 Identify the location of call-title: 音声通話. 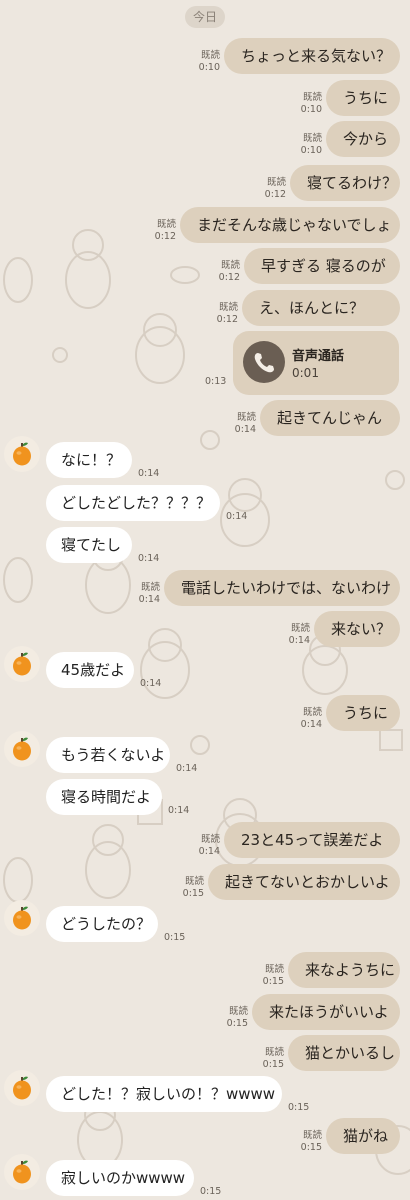
(318, 356).